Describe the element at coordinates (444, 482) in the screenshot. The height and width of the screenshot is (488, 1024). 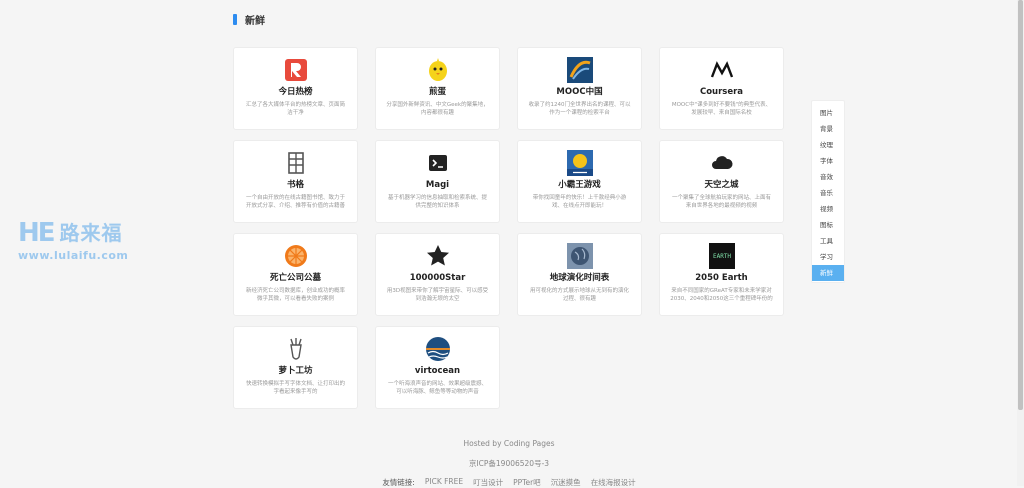
I see `friend-link: PICK FREE` at that location.